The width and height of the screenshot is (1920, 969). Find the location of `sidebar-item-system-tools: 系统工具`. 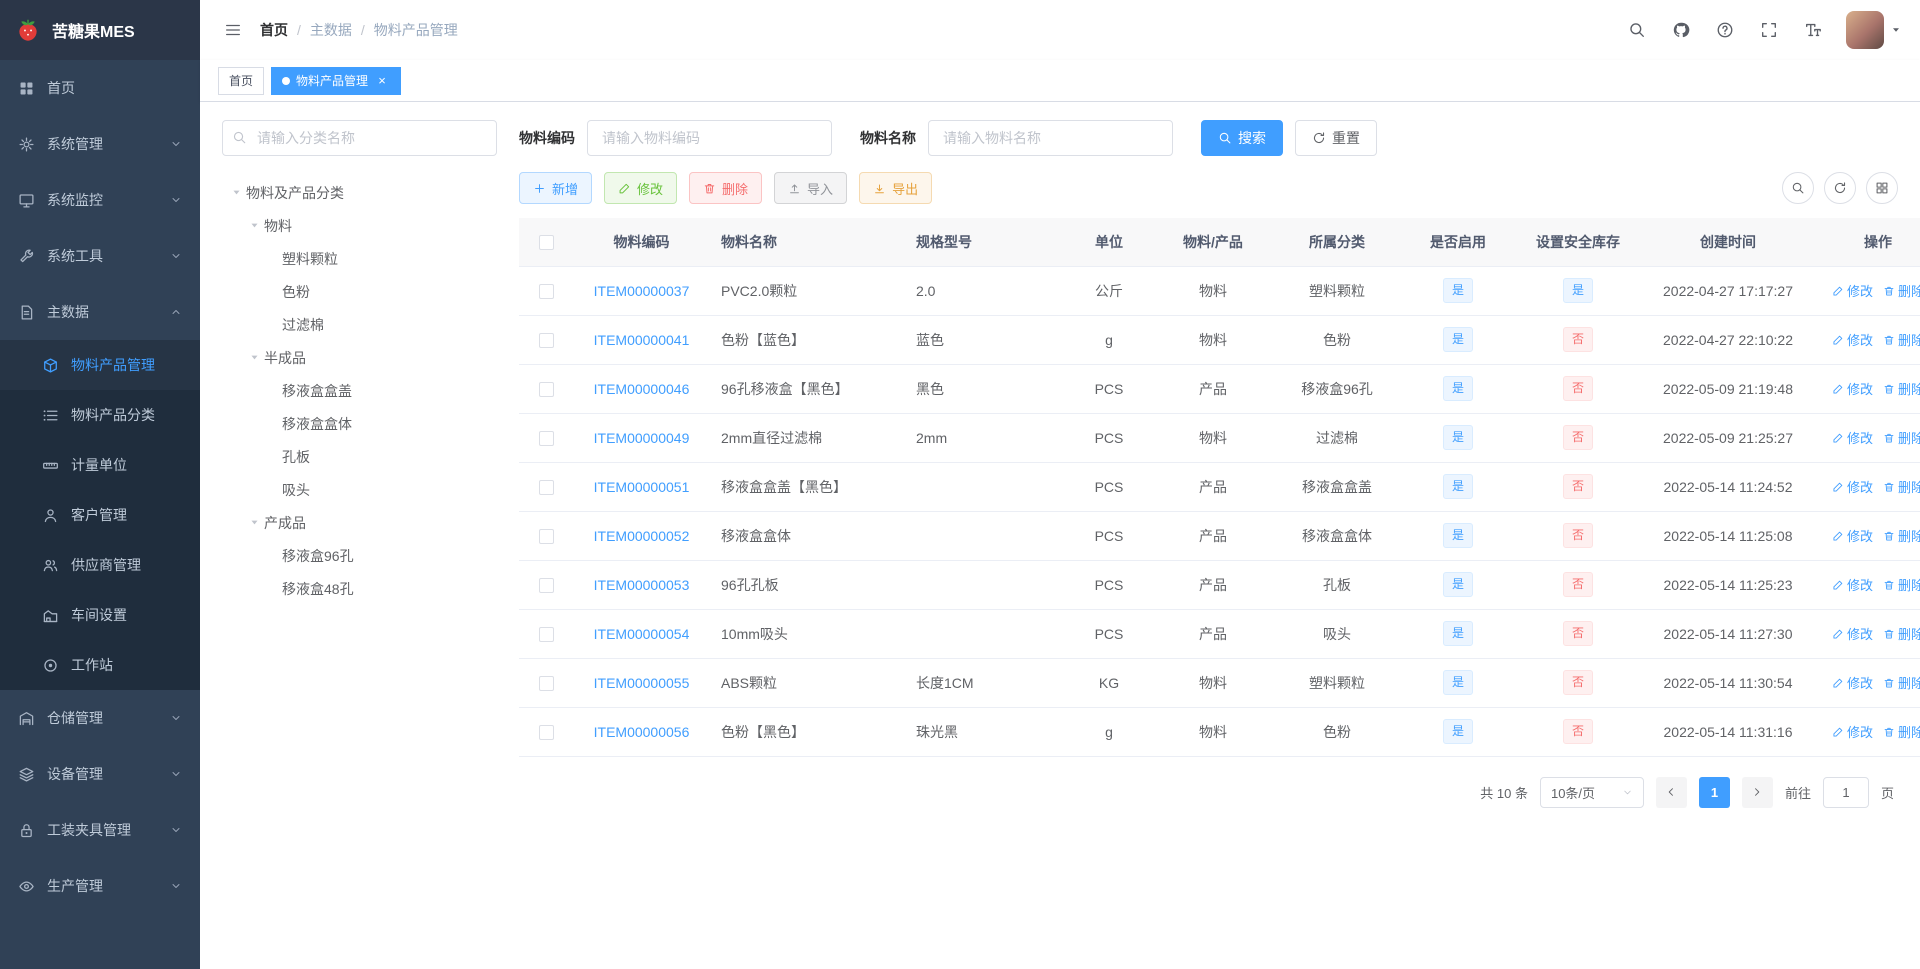

sidebar-item-system-tools: 系统工具 is located at coordinates (100, 256).